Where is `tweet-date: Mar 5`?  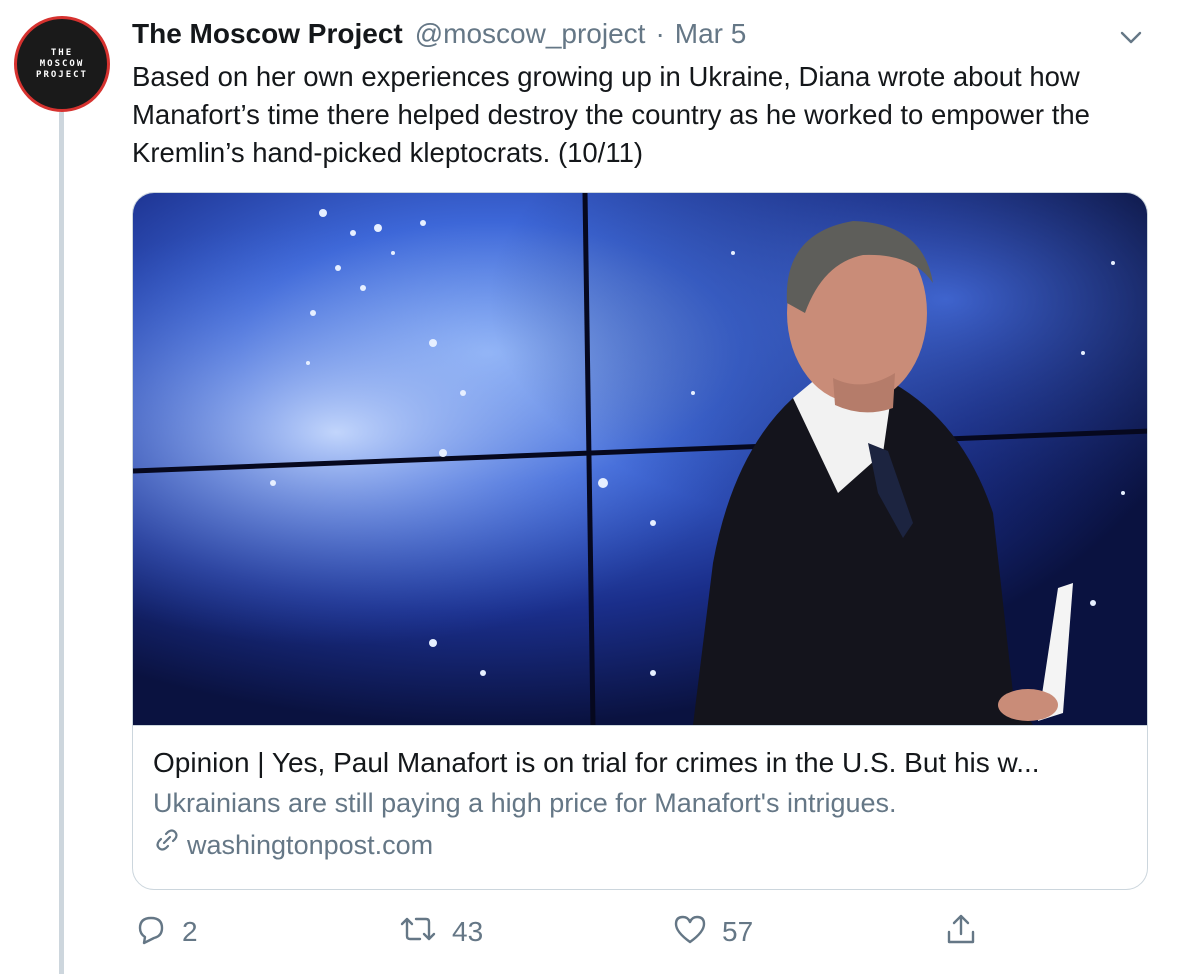 tweet-date: Mar 5 is located at coordinates (711, 34).